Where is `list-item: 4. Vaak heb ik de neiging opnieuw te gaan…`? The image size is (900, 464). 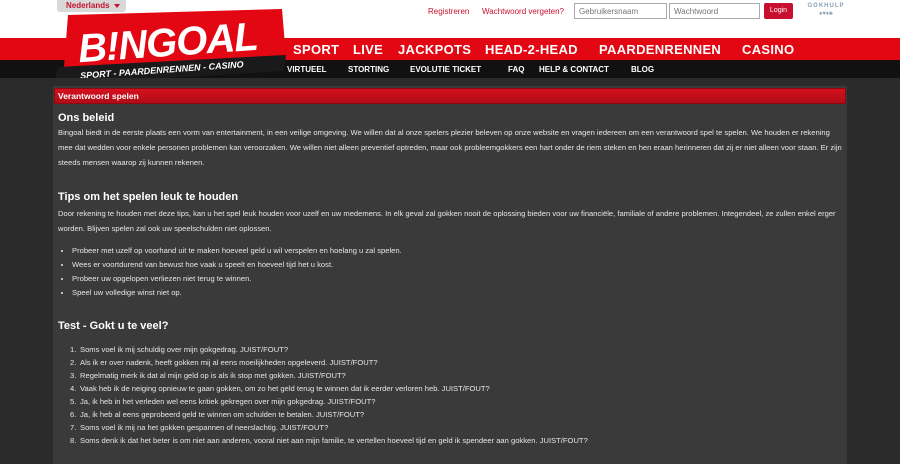 list-item: 4. Vaak heb ik de neiging opnieuw te gaan… is located at coordinates (280, 388).